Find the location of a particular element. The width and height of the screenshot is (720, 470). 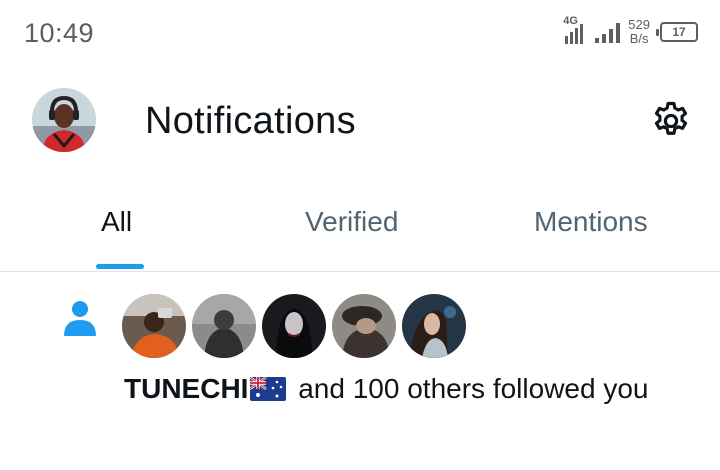

network-speed: 529 B/s is located at coordinates (639, 32).